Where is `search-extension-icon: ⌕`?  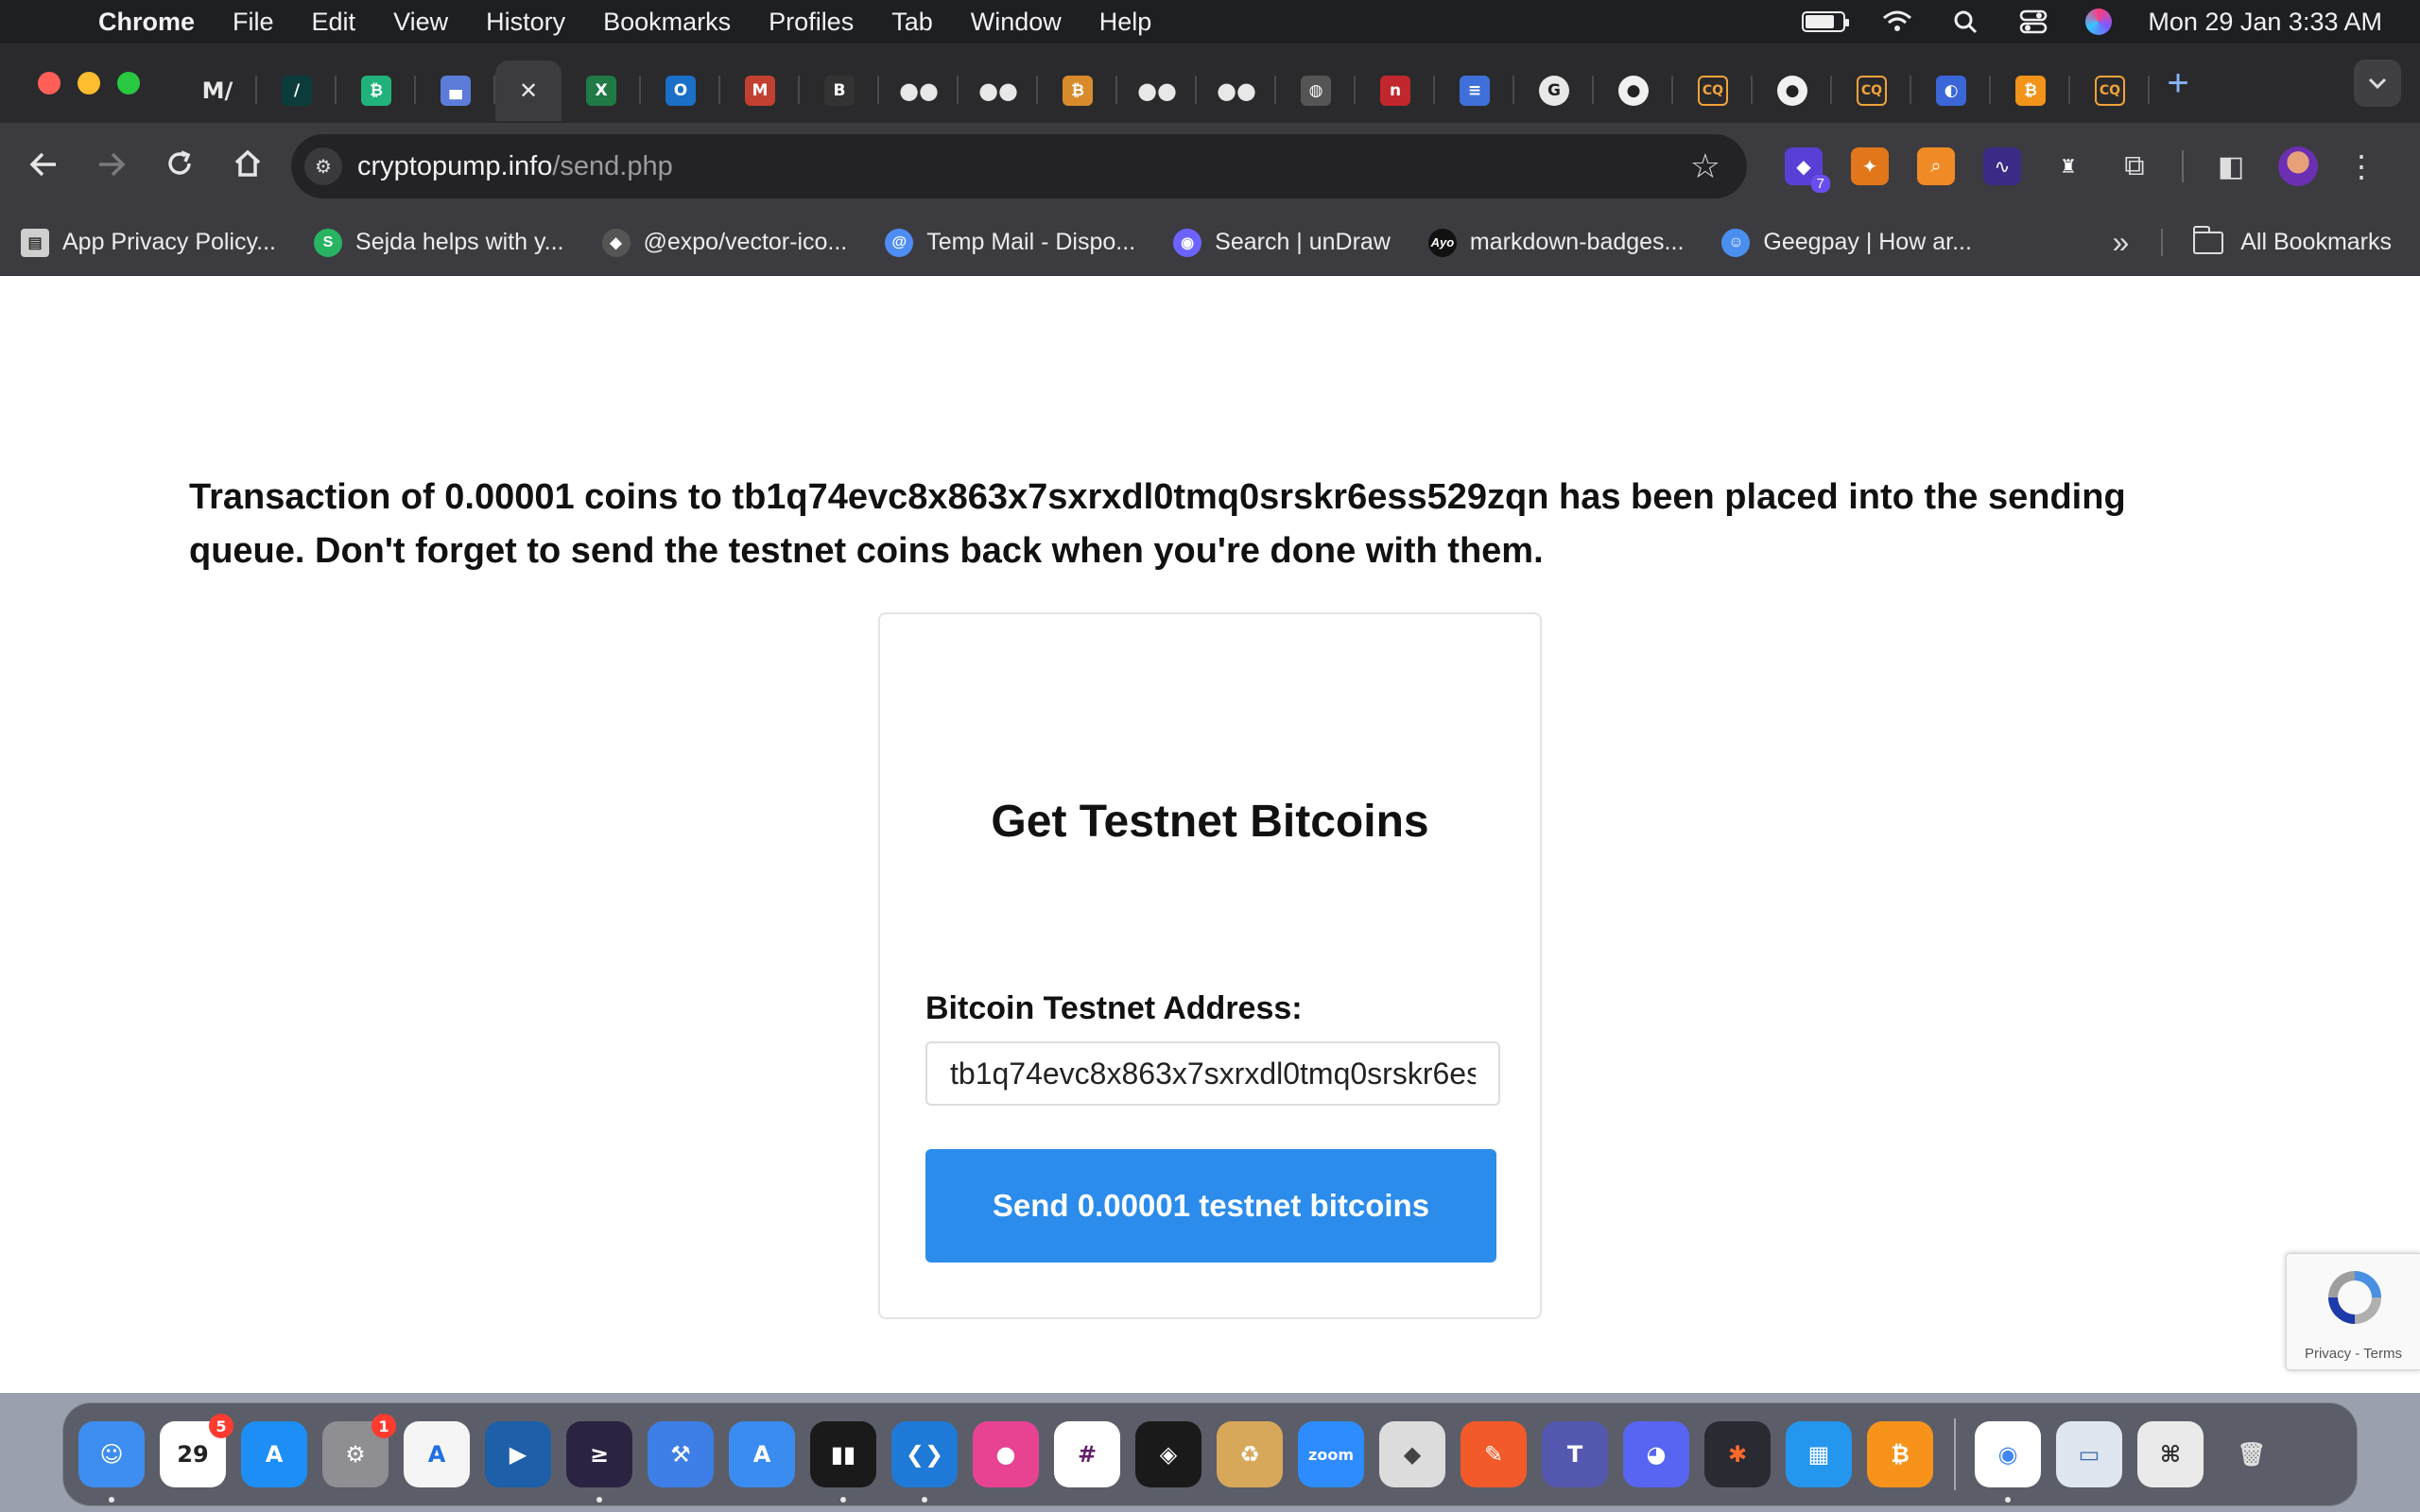
search-extension-icon: ⌕ is located at coordinates (1936, 166).